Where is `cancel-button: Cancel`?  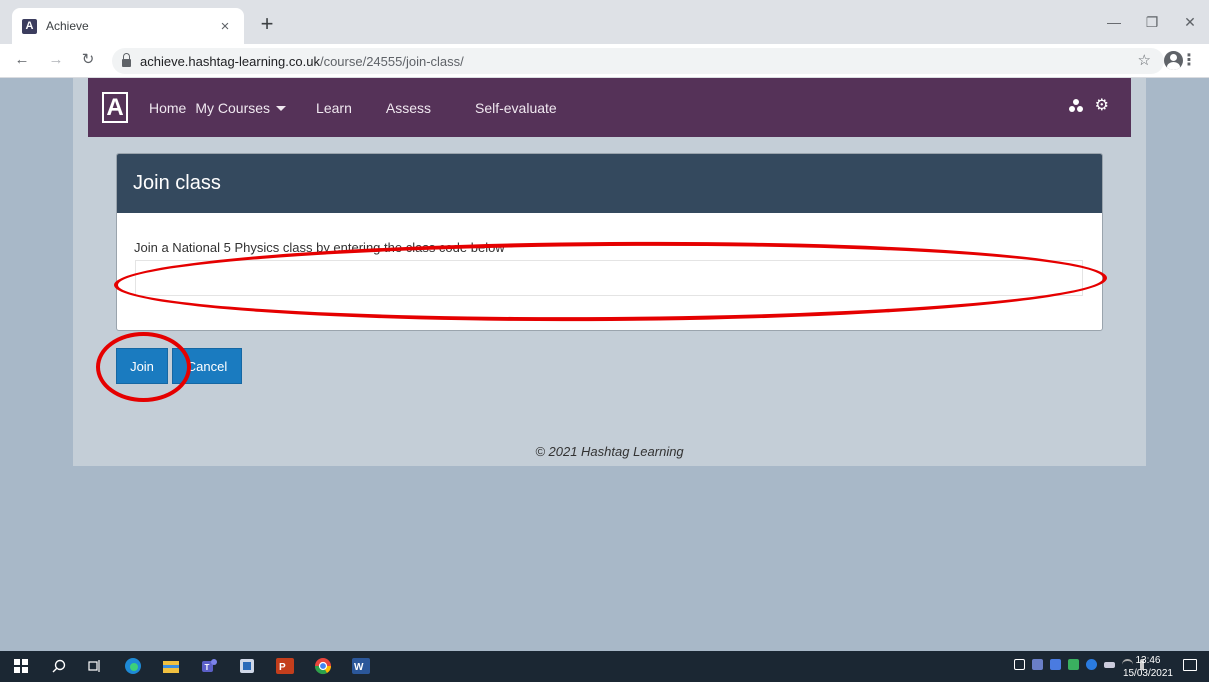 cancel-button: Cancel is located at coordinates (207, 366).